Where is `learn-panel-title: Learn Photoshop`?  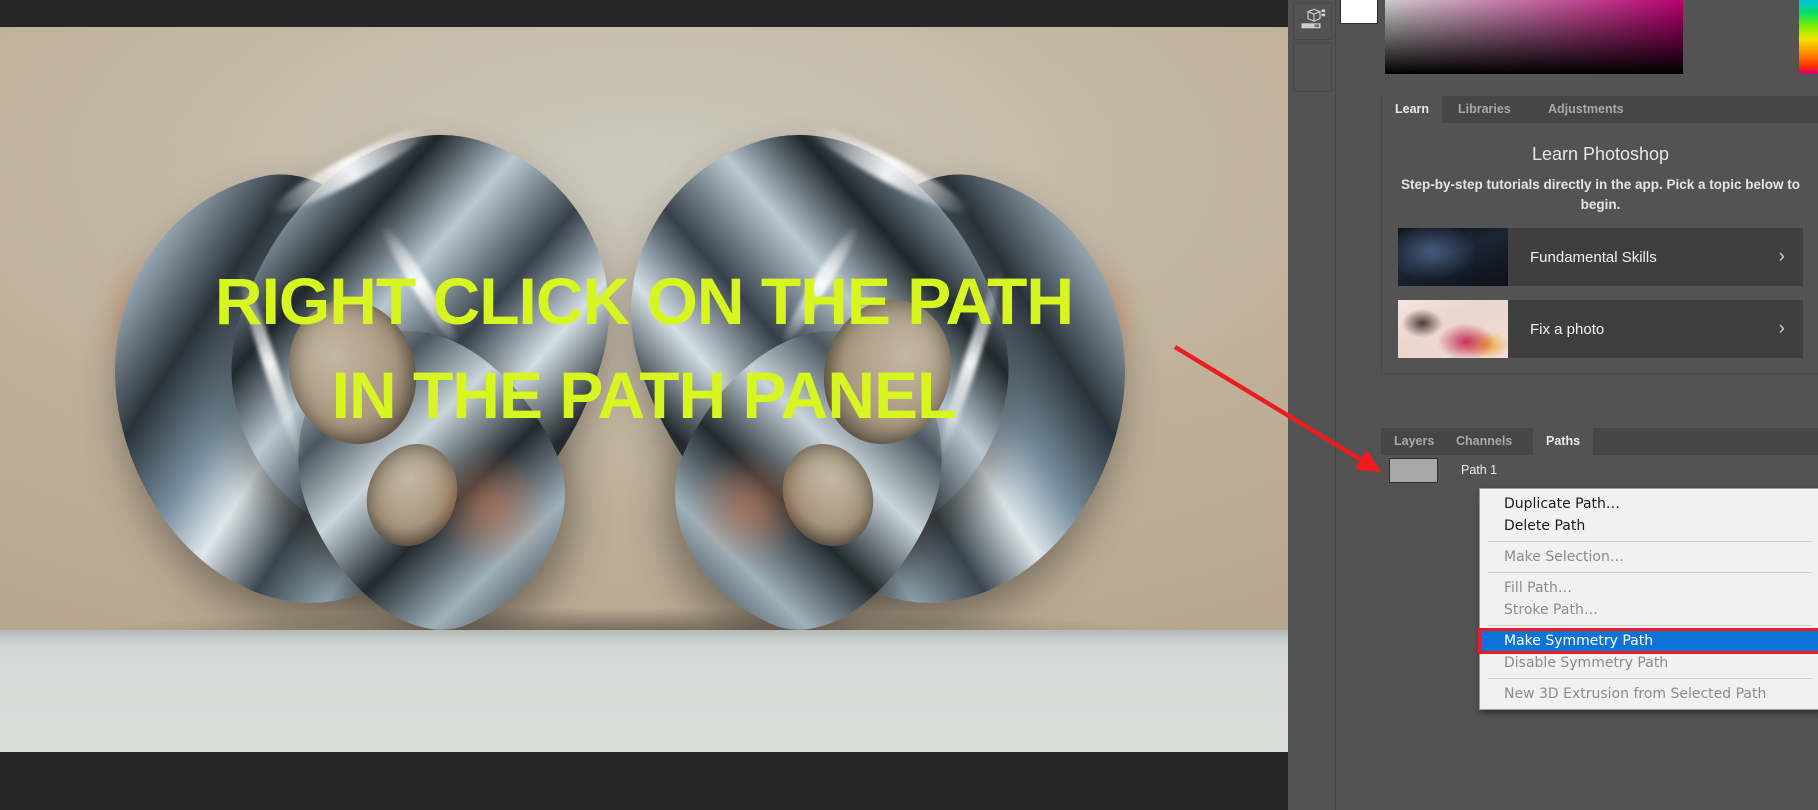
learn-panel-title: Learn Photoshop is located at coordinates (1600, 154).